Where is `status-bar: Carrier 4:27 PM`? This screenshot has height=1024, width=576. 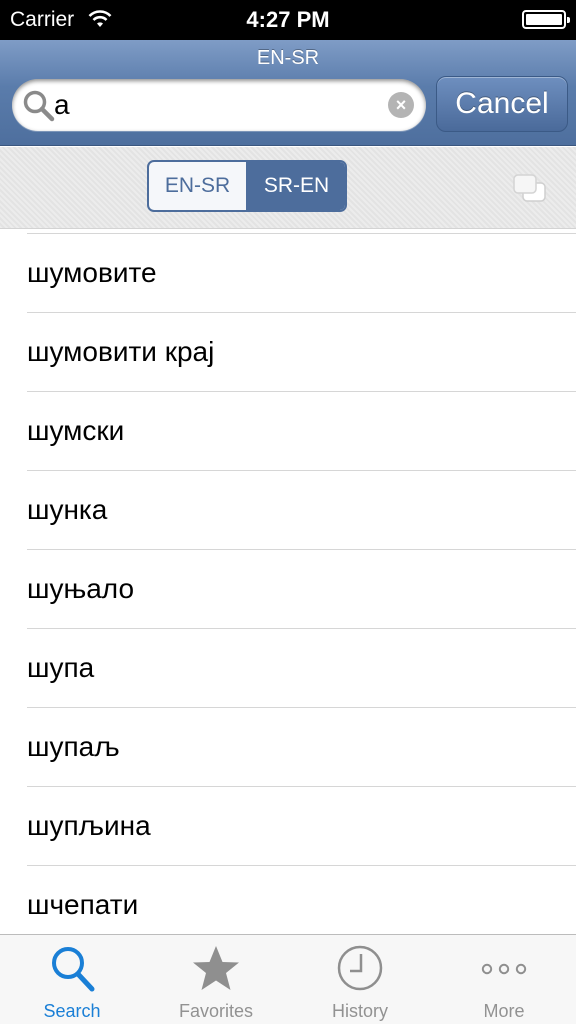 status-bar: Carrier 4:27 PM is located at coordinates (288, 20).